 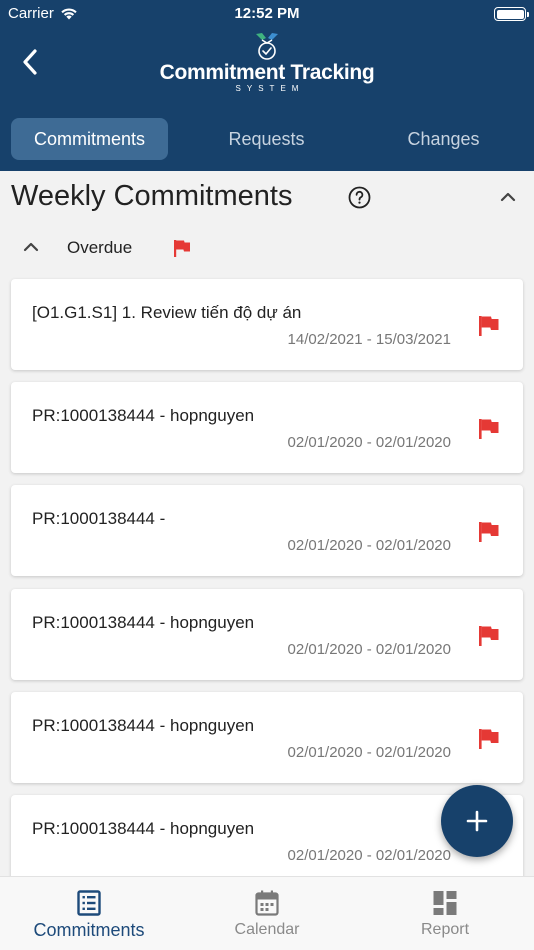 I want to click on group-label: Overdue, so click(x=100, y=247).